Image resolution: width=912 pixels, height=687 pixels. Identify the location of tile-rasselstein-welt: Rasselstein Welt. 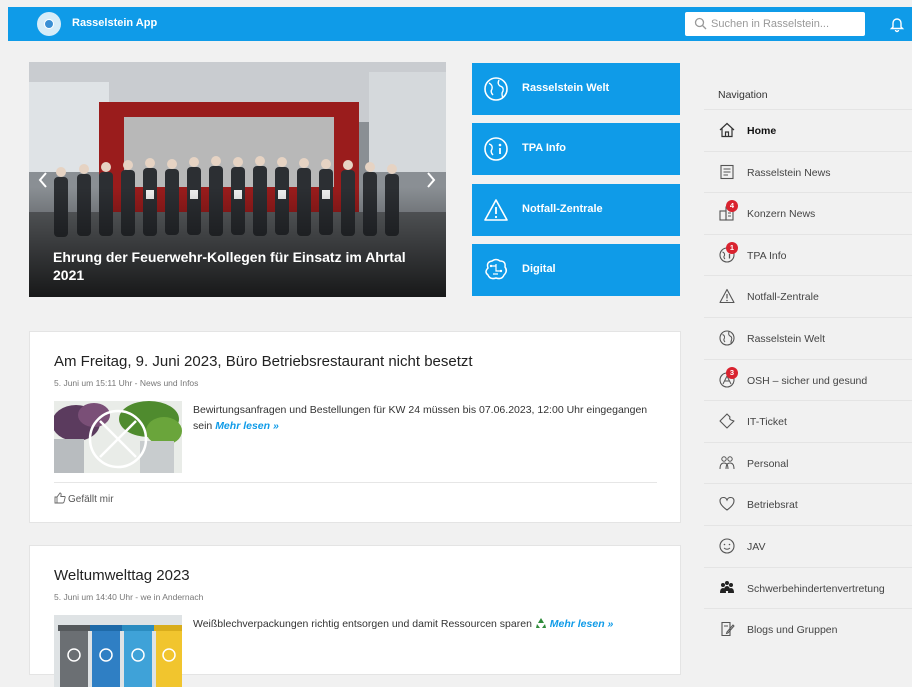
(576, 89).